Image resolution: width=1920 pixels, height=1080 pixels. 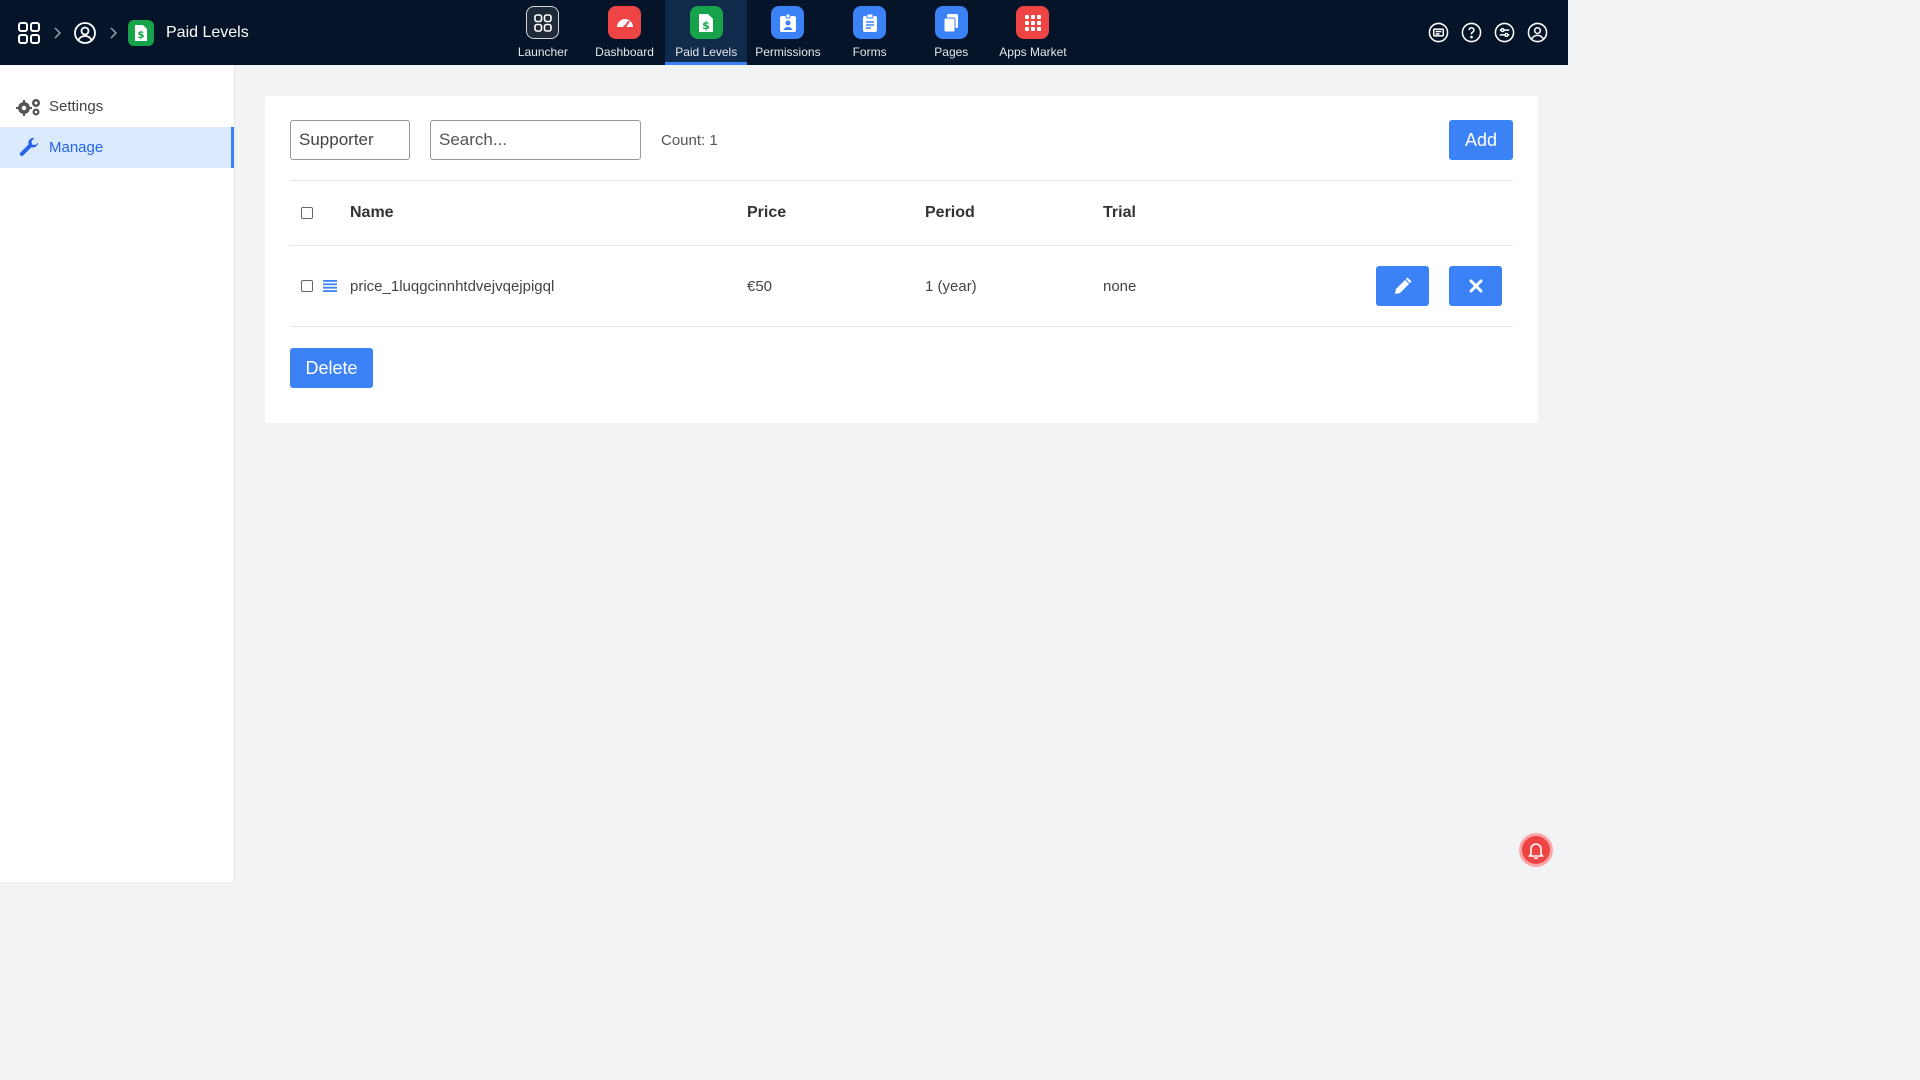 What do you see at coordinates (689, 140) in the screenshot?
I see `count-text: Count: 1` at bounding box center [689, 140].